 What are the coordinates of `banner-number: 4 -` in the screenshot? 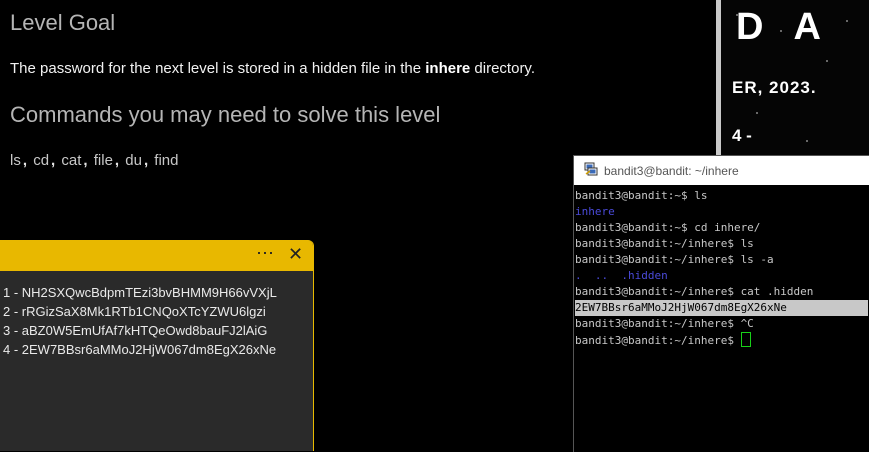 It's located at (742, 135).